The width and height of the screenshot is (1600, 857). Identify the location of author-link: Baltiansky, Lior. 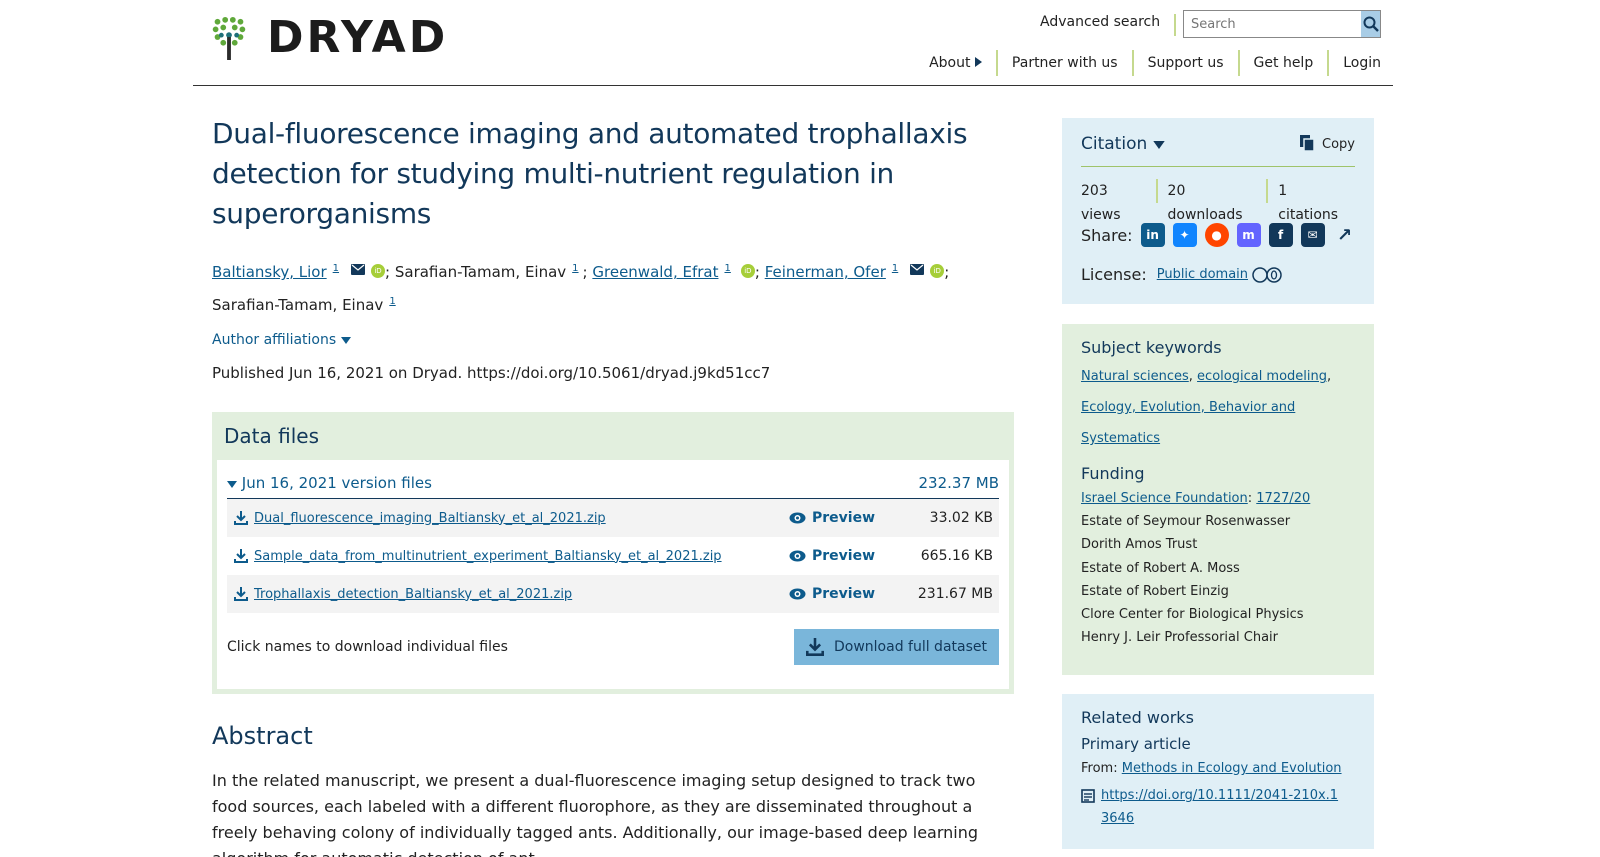
(269, 272).